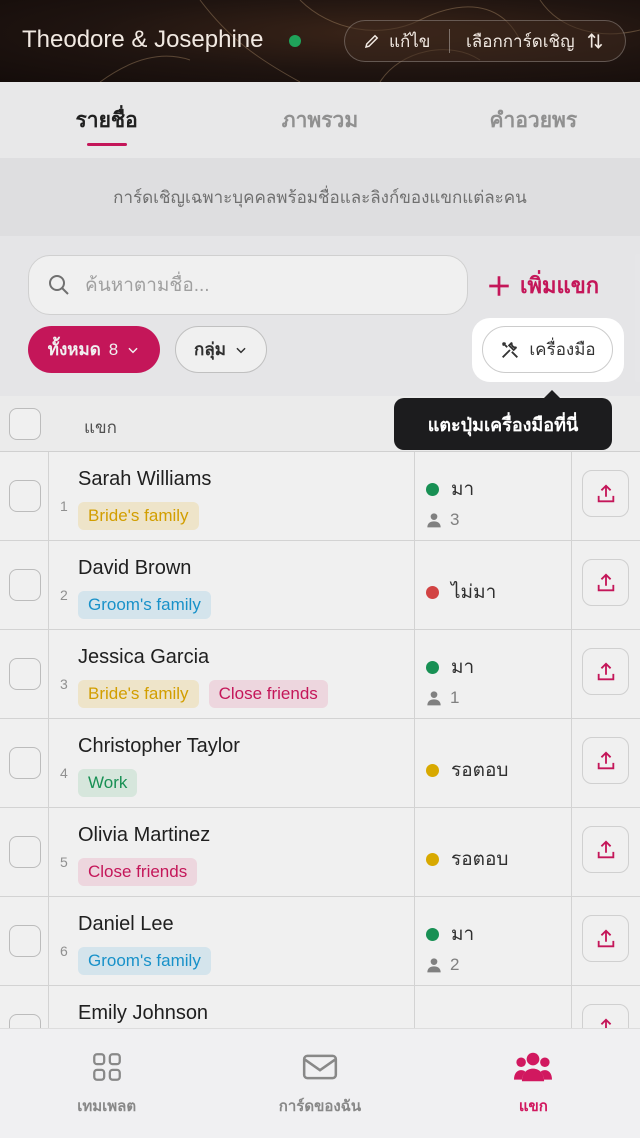 This screenshot has height=1138, width=640. Describe the element at coordinates (397, 41) in the screenshot. I see `edit-button: แก้ไข` at that location.